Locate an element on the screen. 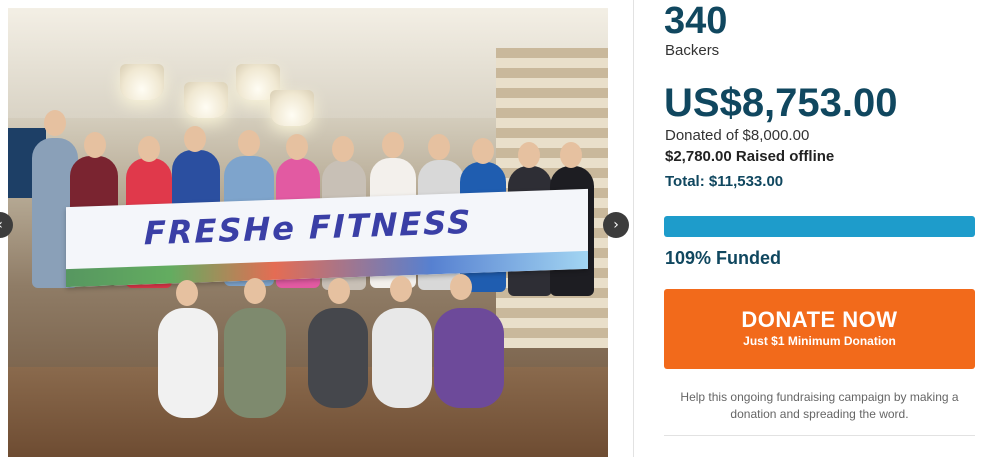 The image size is (983, 457). funded-percent: 109% Funded is located at coordinates (723, 258).